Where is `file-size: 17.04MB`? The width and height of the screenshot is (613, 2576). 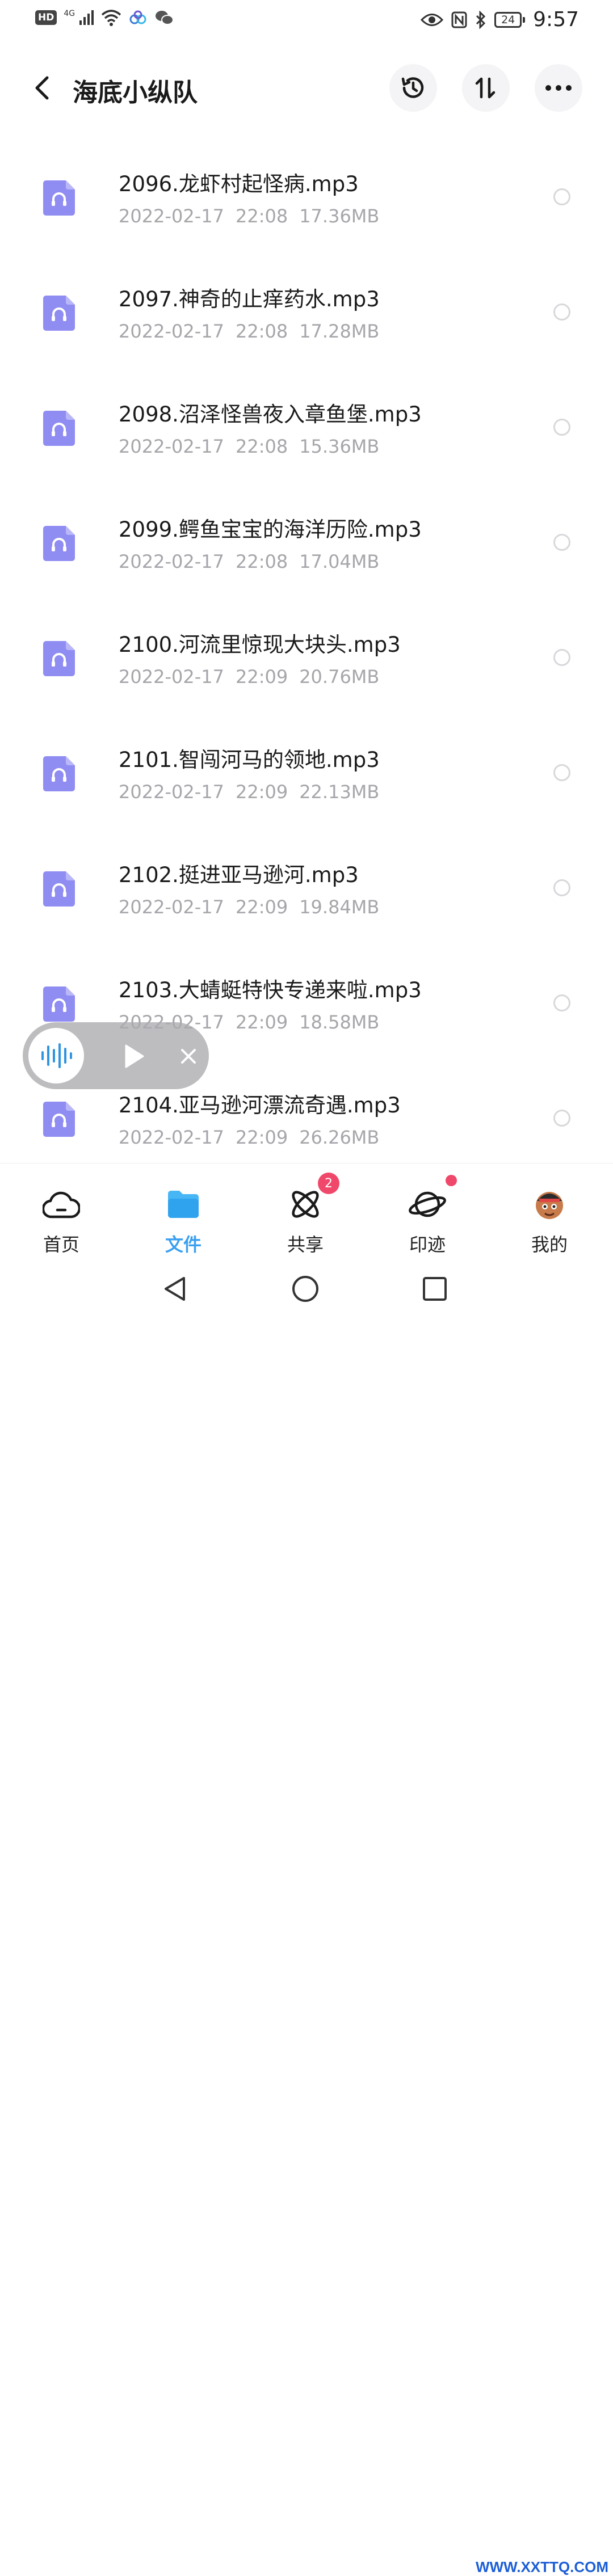
file-size: 17.04MB is located at coordinates (339, 561).